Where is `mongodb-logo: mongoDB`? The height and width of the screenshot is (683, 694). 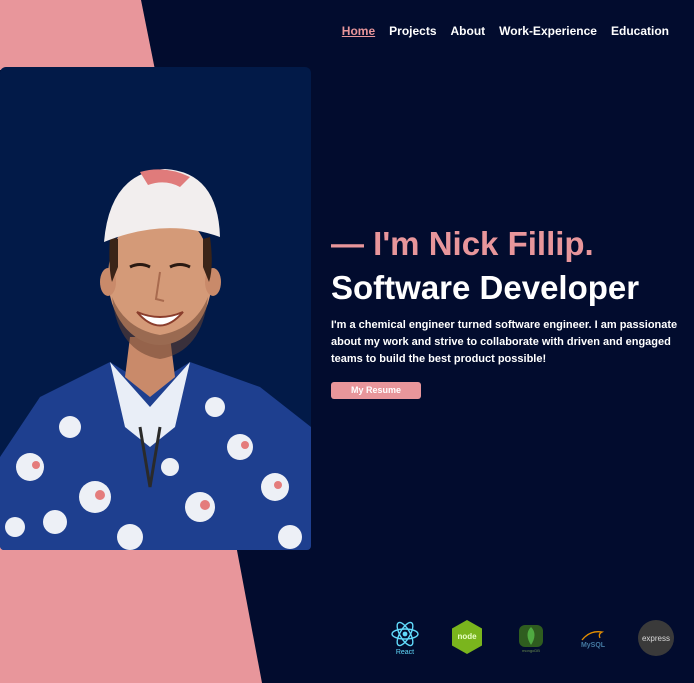
mongodb-logo: mongoDB is located at coordinates (531, 638).